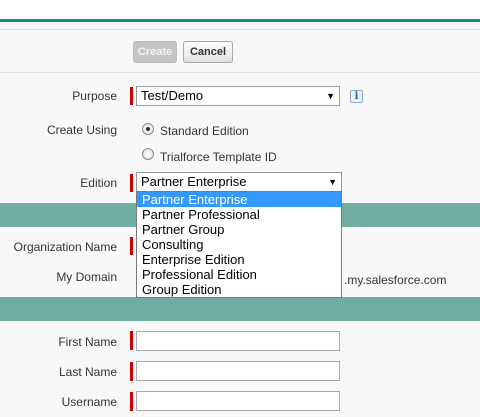 This screenshot has width=480, height=417. What do you see at coordinates (155, 52) in the screenshot?
I see `create-button: Create` at bounding box center [155, 52].